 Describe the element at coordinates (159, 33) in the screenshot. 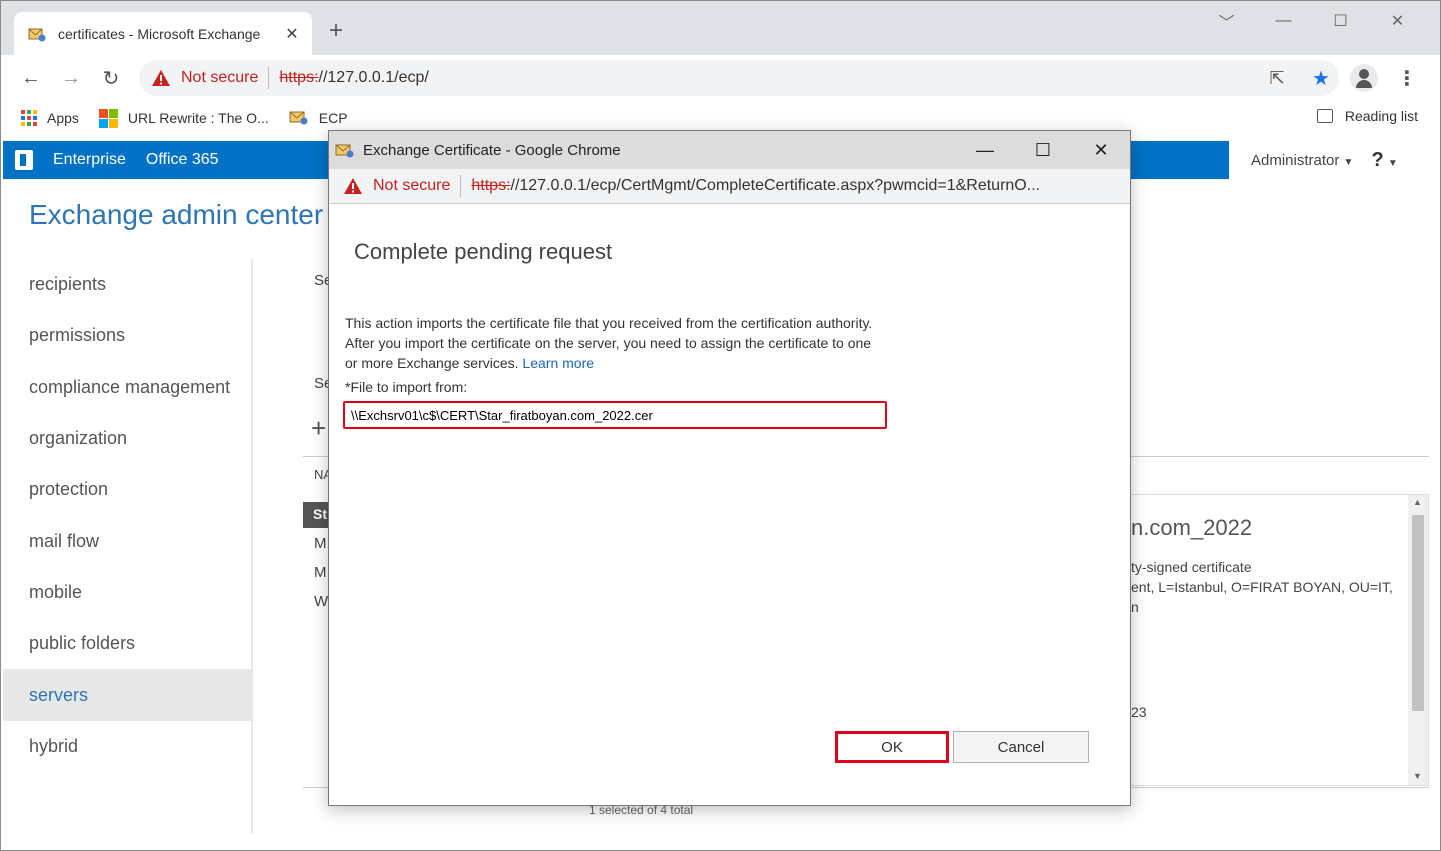

I see `tab-title: certificates - Microsoft Exchange` at that location.